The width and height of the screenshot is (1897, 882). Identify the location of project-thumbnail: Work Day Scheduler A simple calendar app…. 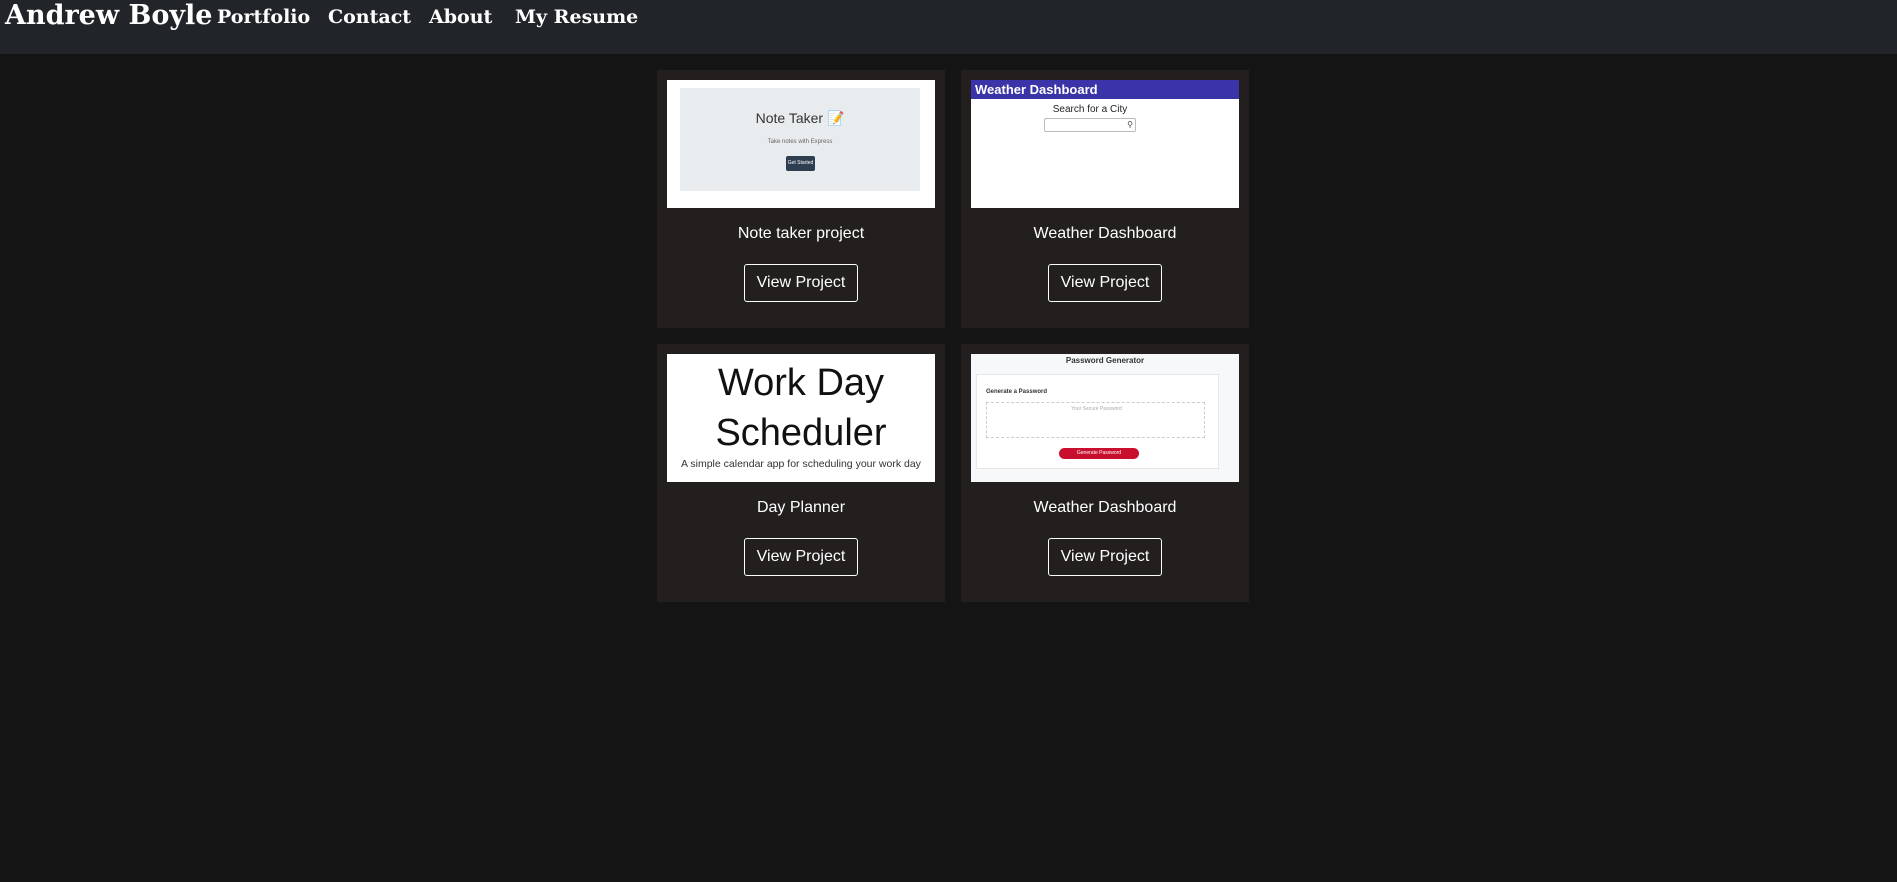
(801, 418).